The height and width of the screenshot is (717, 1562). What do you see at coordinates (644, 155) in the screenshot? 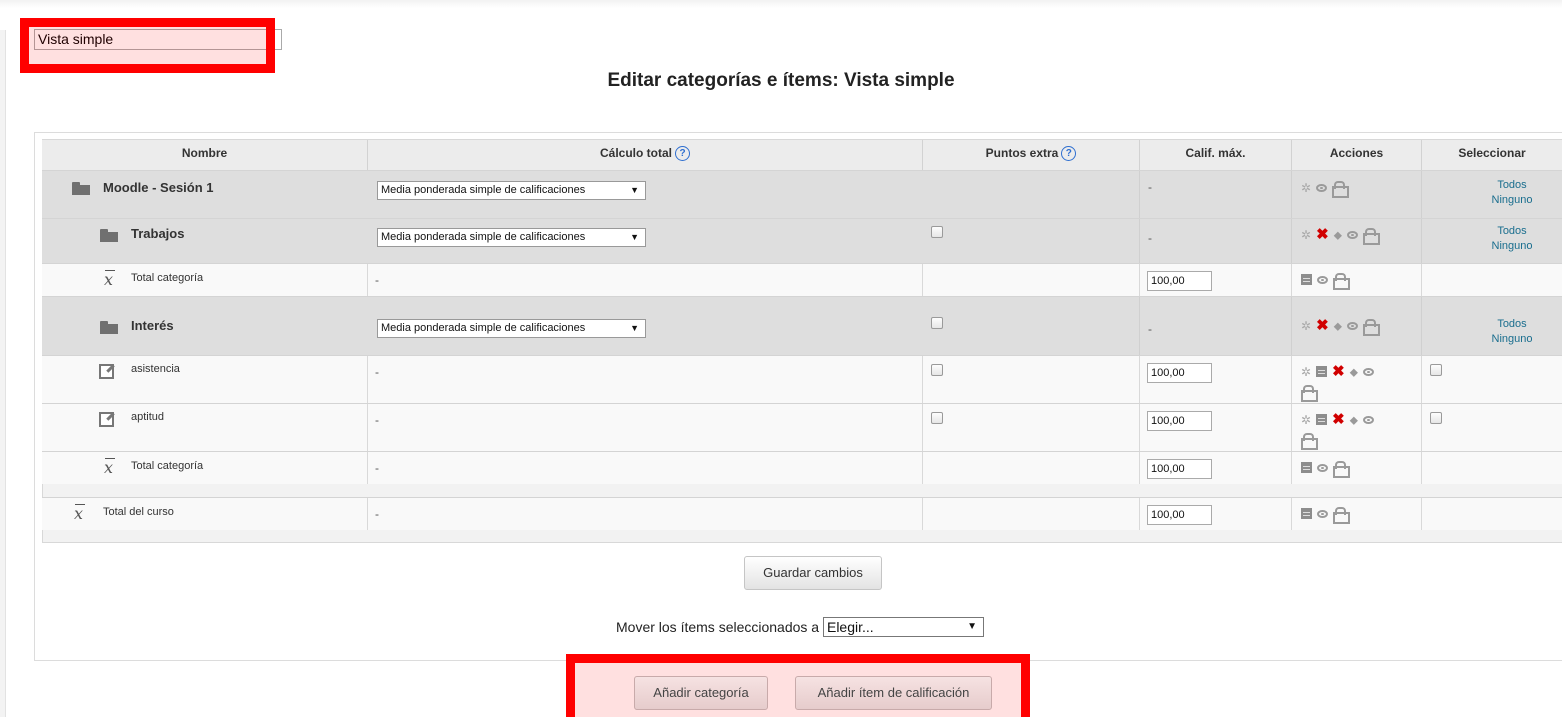
I see `col-calc-header: Cálculo total?` at bounding box center [644, 155].